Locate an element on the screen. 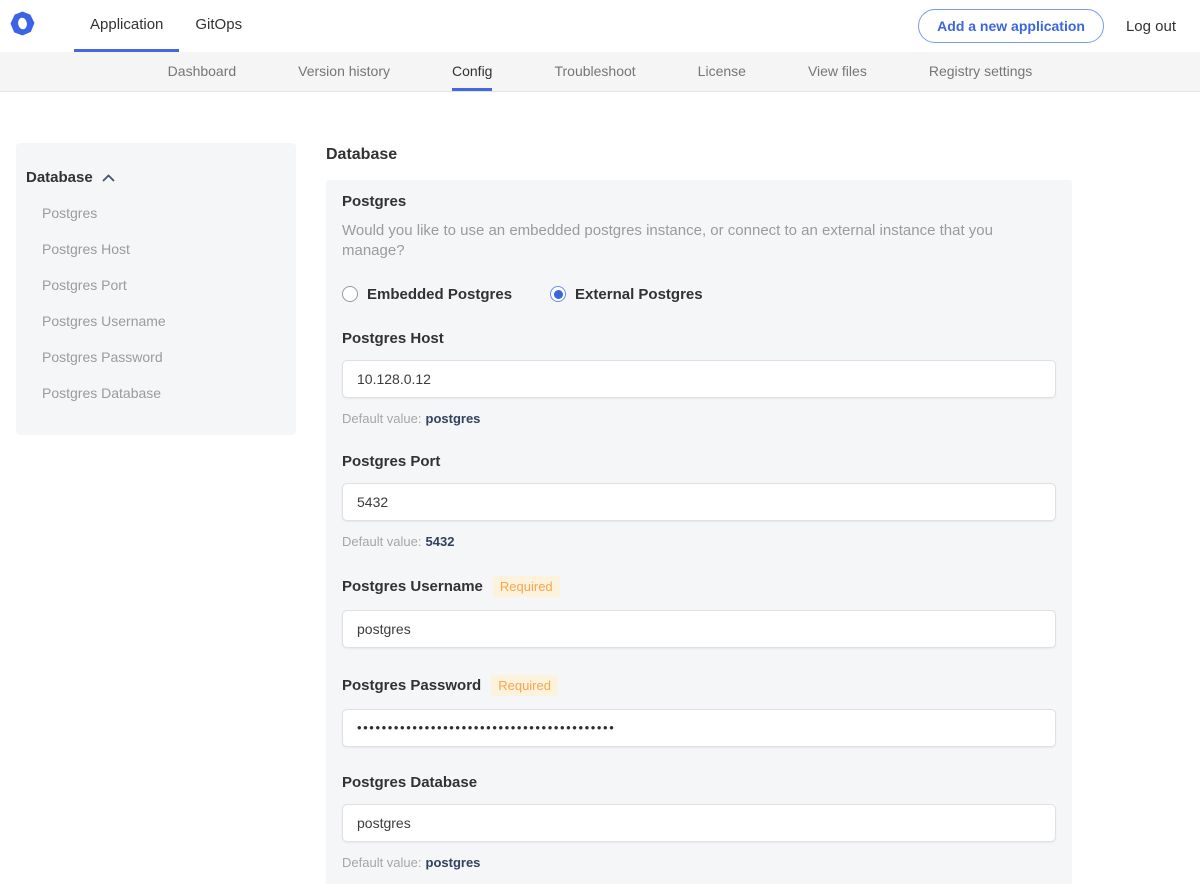 The image size is (1200, 884). postgres-port-input is located at coordinates (699, 501).